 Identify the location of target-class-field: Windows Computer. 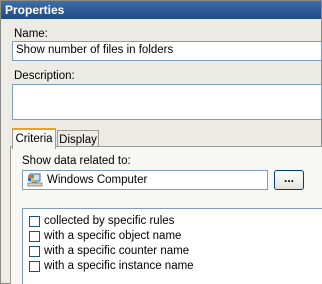
(145, 180).